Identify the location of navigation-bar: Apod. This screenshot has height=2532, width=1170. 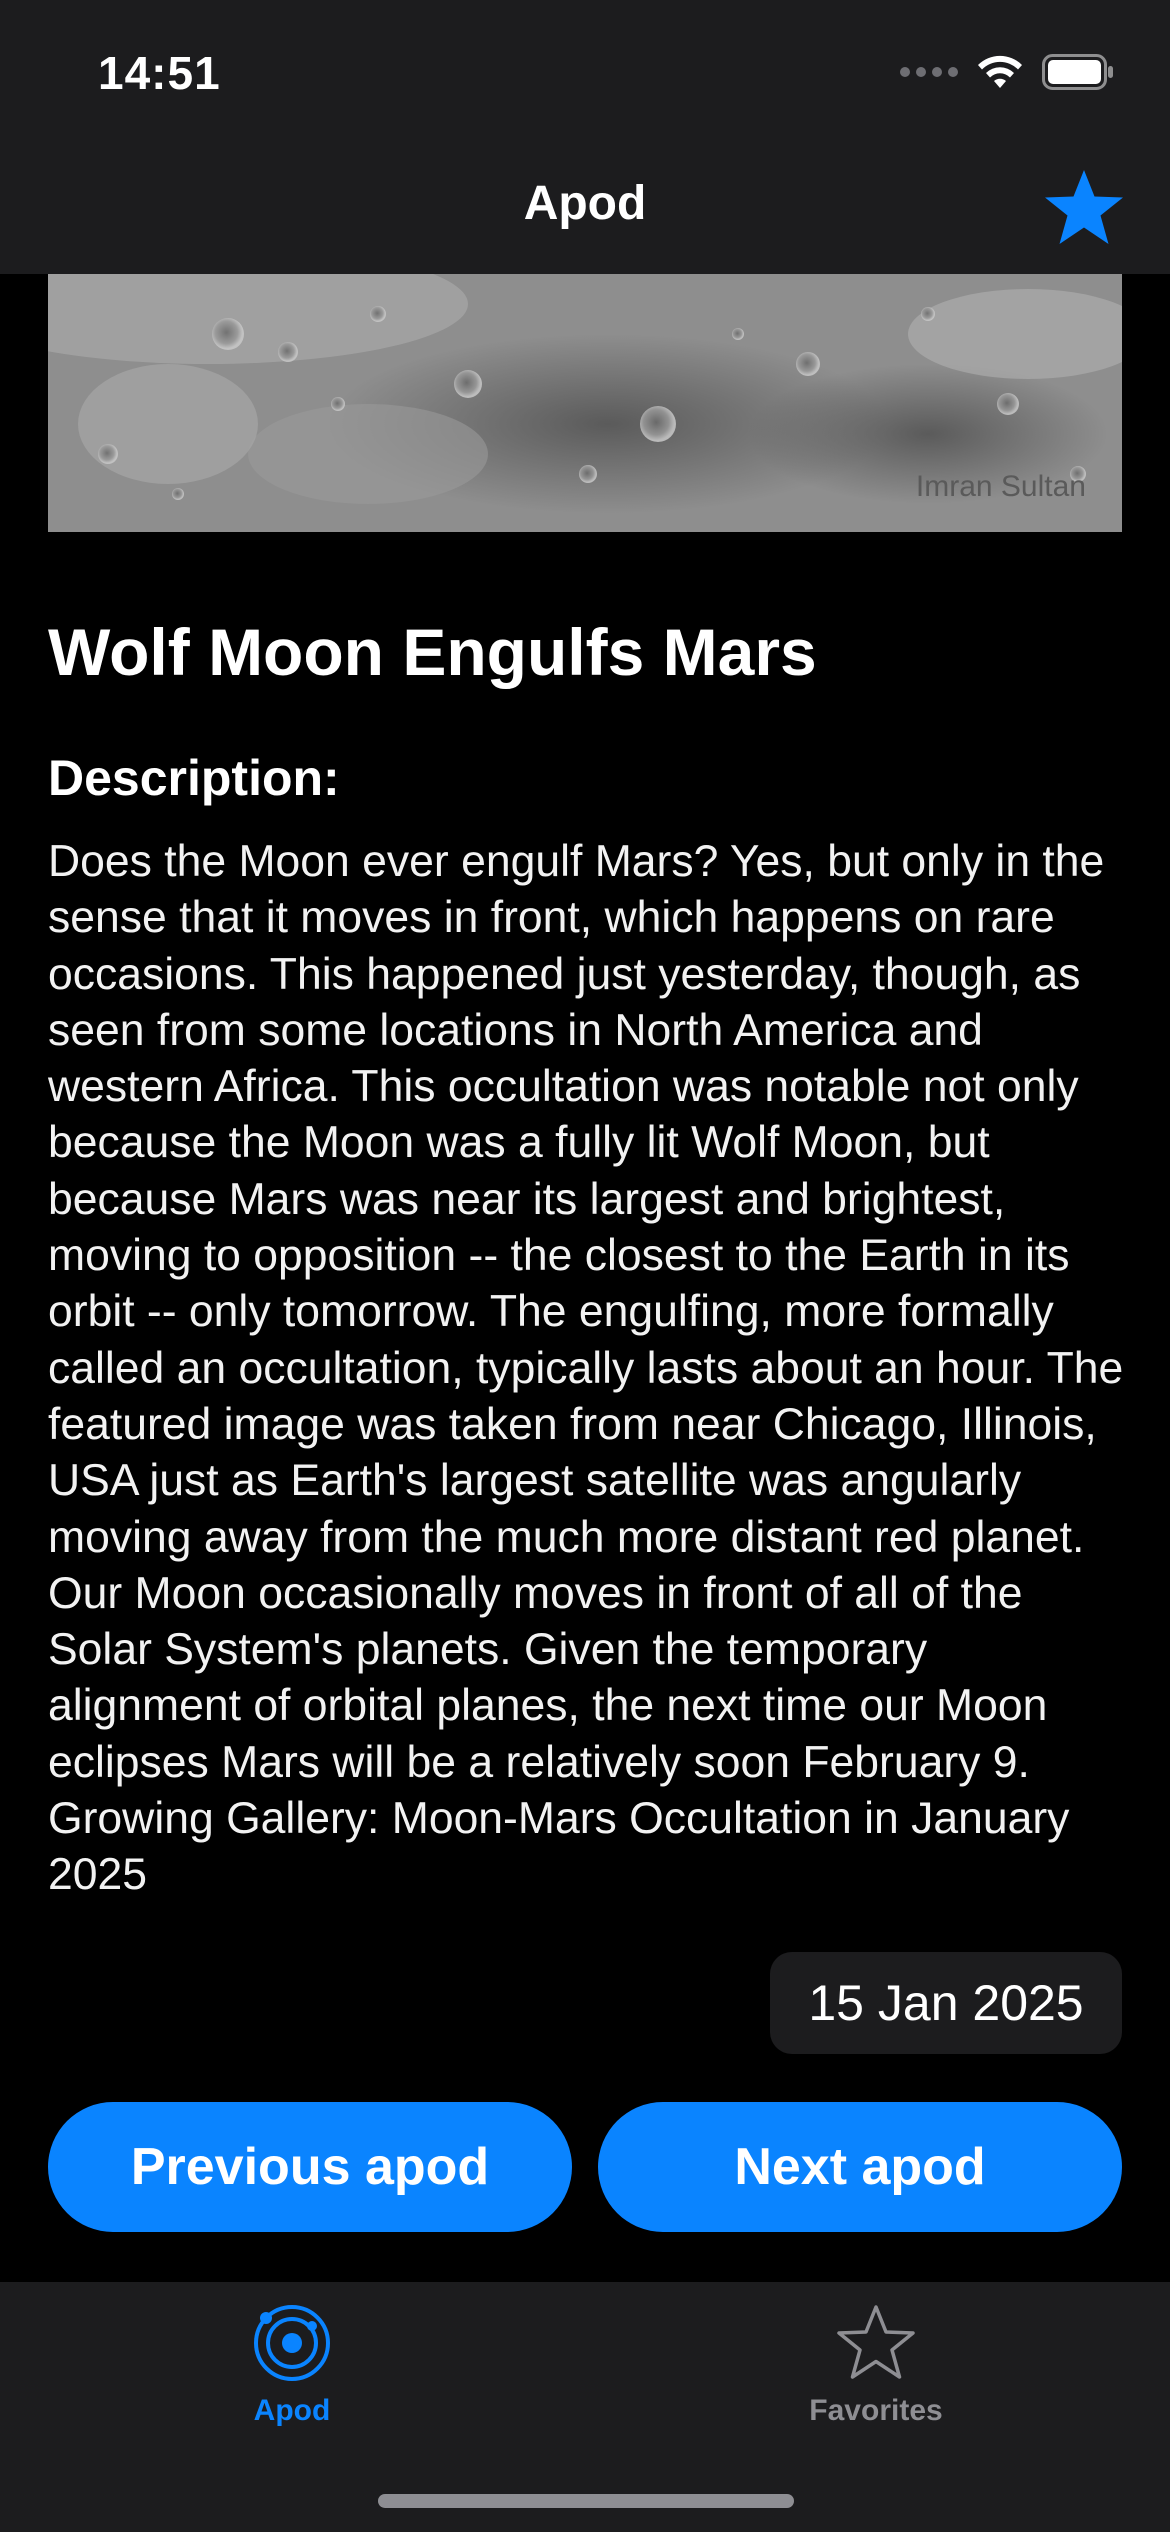
(585, 207).